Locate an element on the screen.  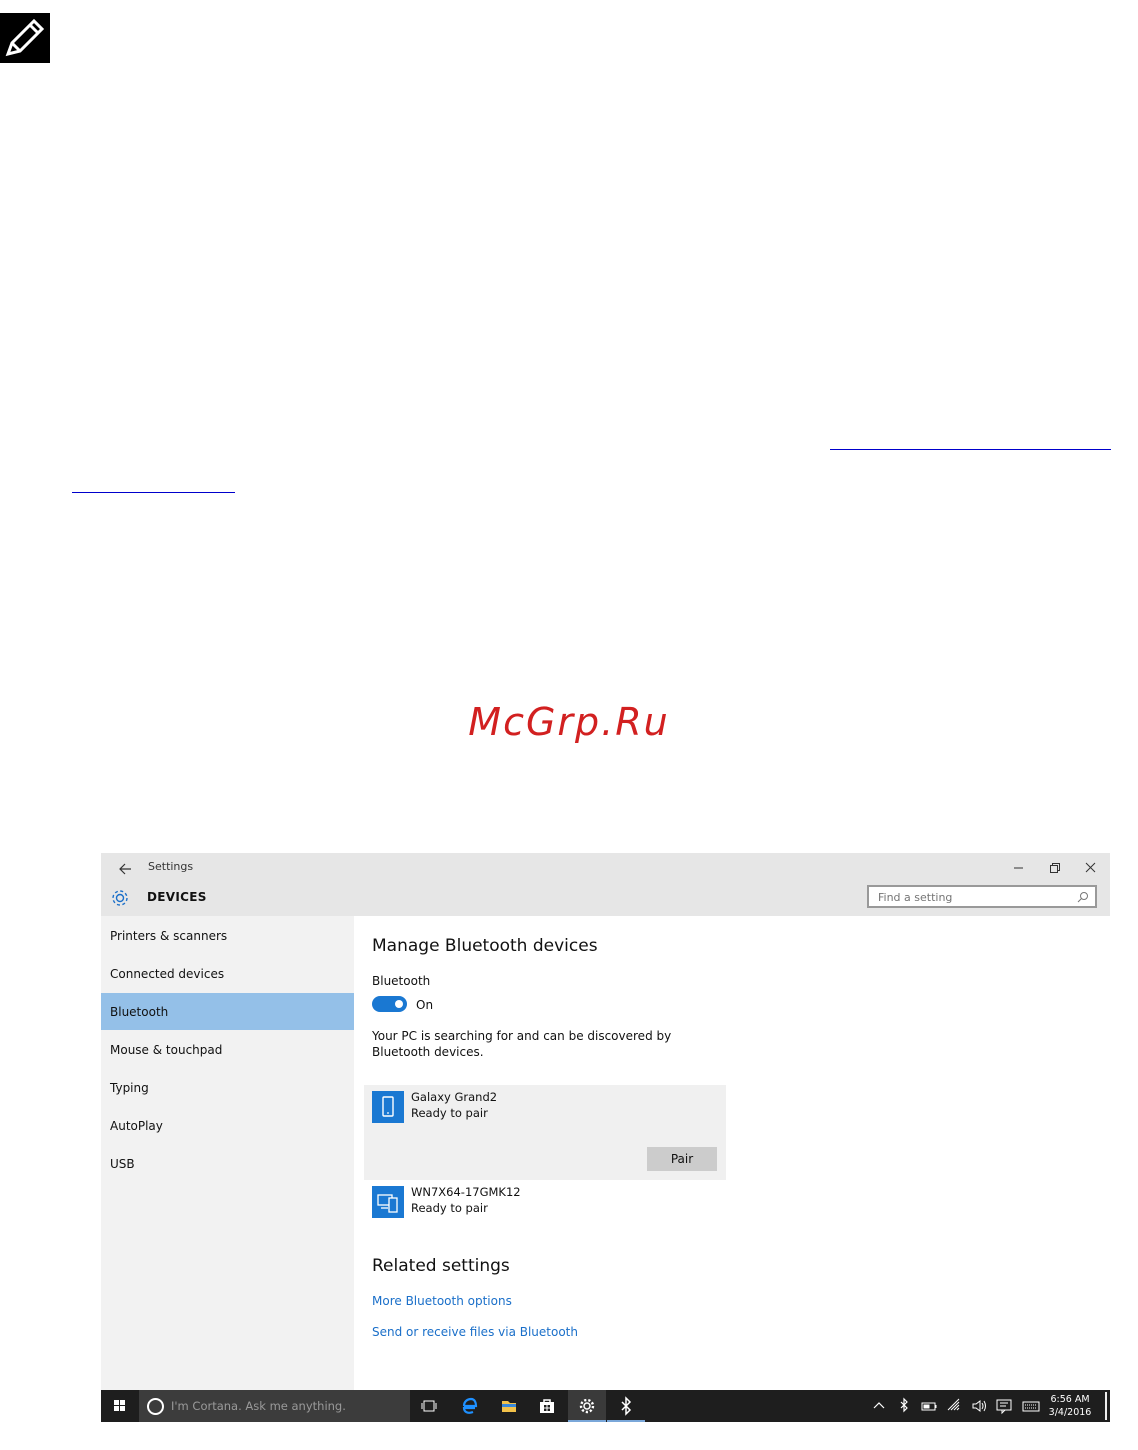
sidebar-item-label: Bluetooth is located at coordinates (139, 1012).